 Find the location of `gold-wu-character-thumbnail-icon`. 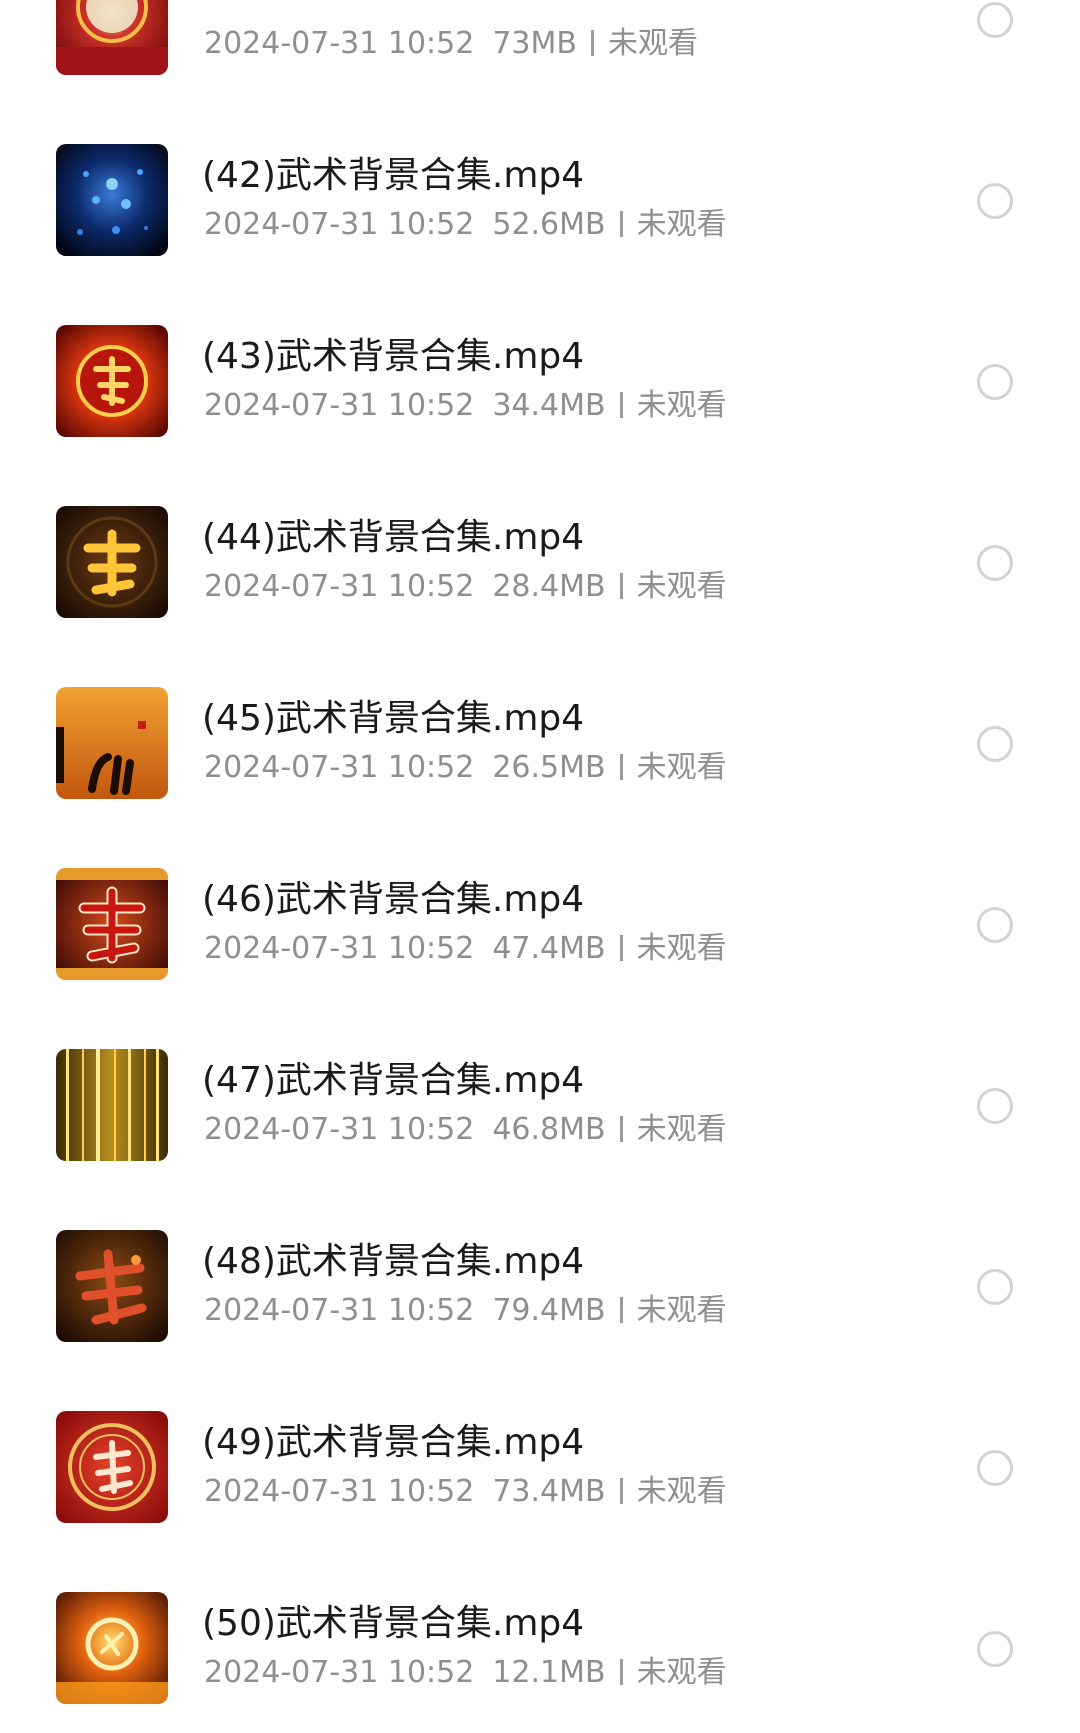

gold-wu-character-thumbnail-icon is located at coordinates (112, 561).